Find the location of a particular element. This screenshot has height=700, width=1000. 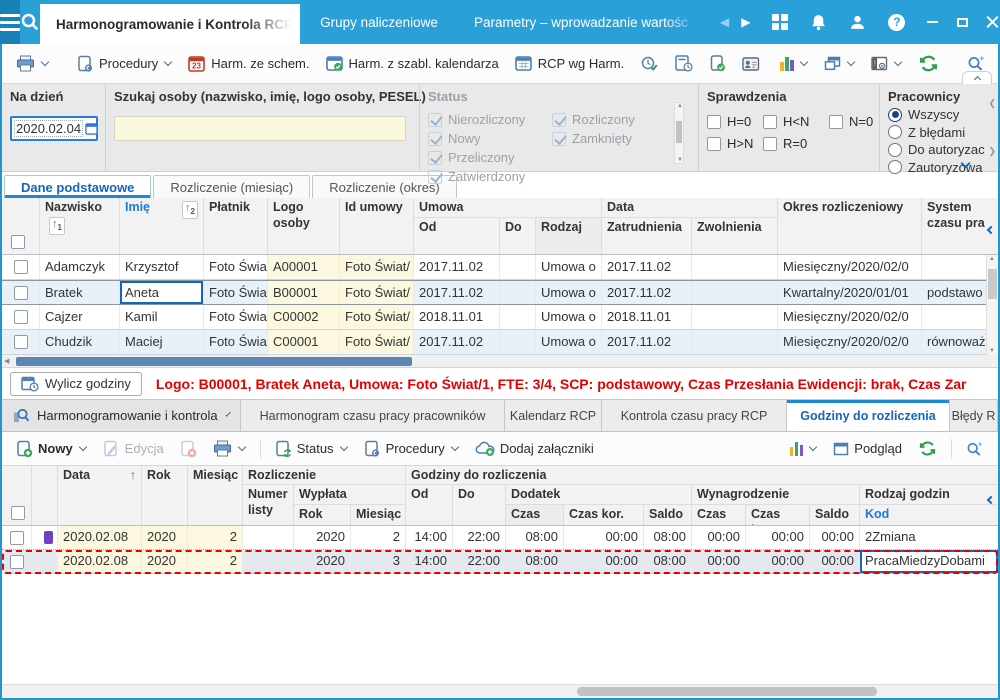

colgroup-umowa: Umowa is located at coordinates (508, 208).